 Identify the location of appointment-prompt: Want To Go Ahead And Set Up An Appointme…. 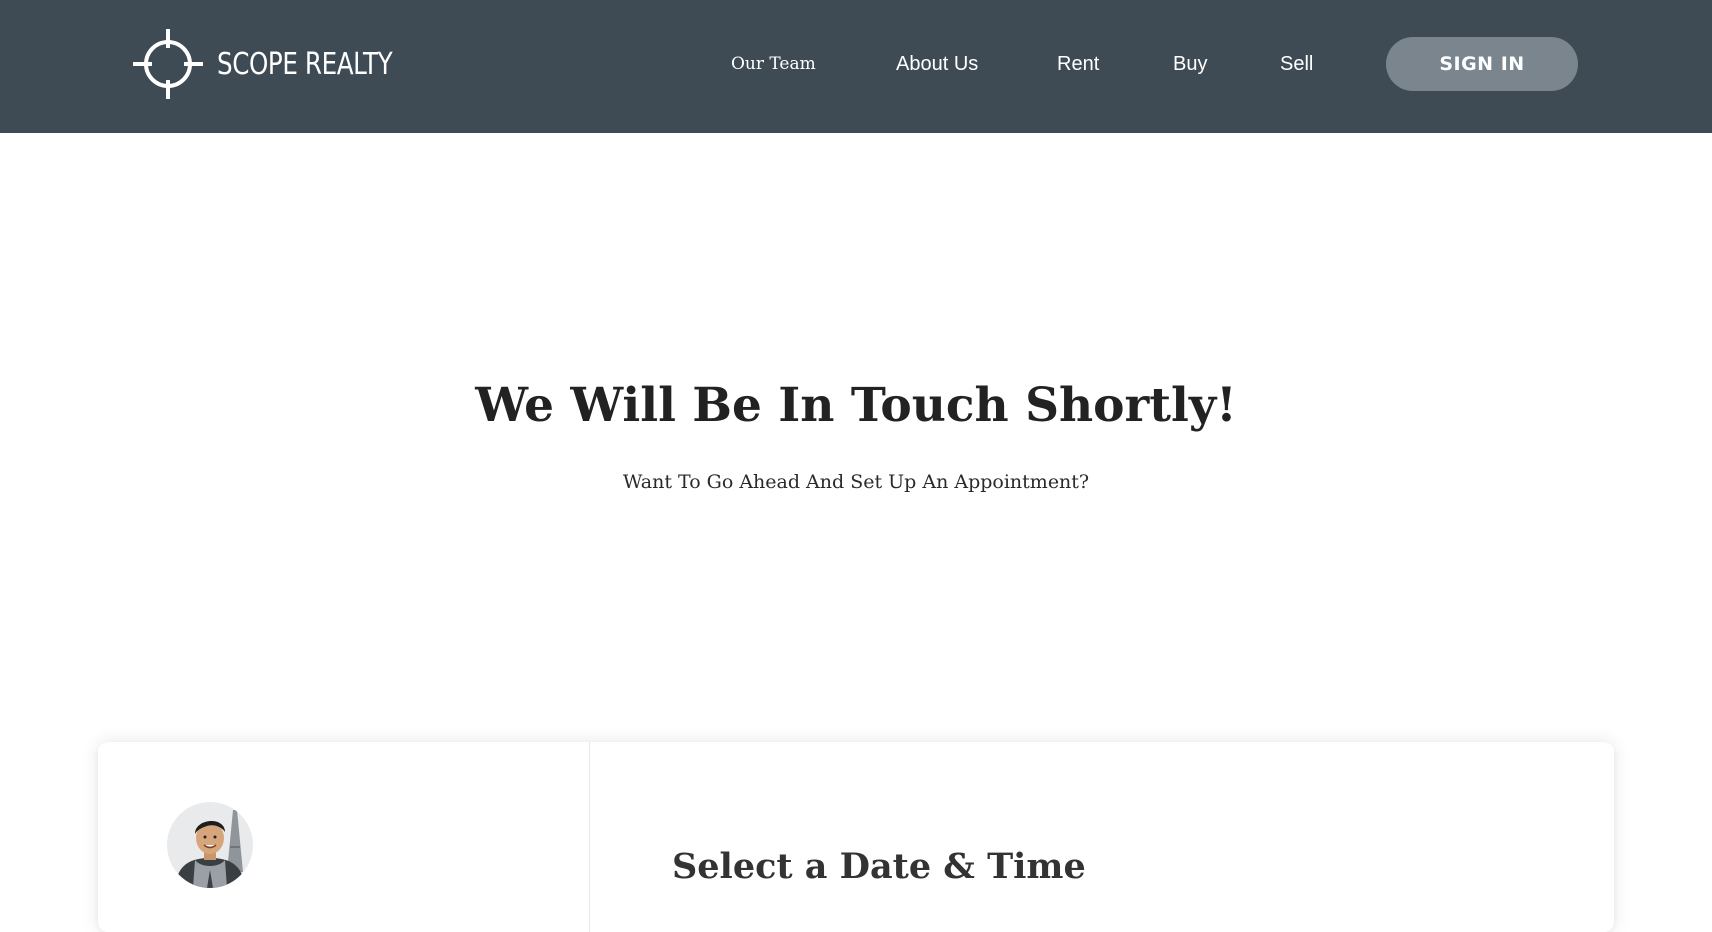
(856, 482).